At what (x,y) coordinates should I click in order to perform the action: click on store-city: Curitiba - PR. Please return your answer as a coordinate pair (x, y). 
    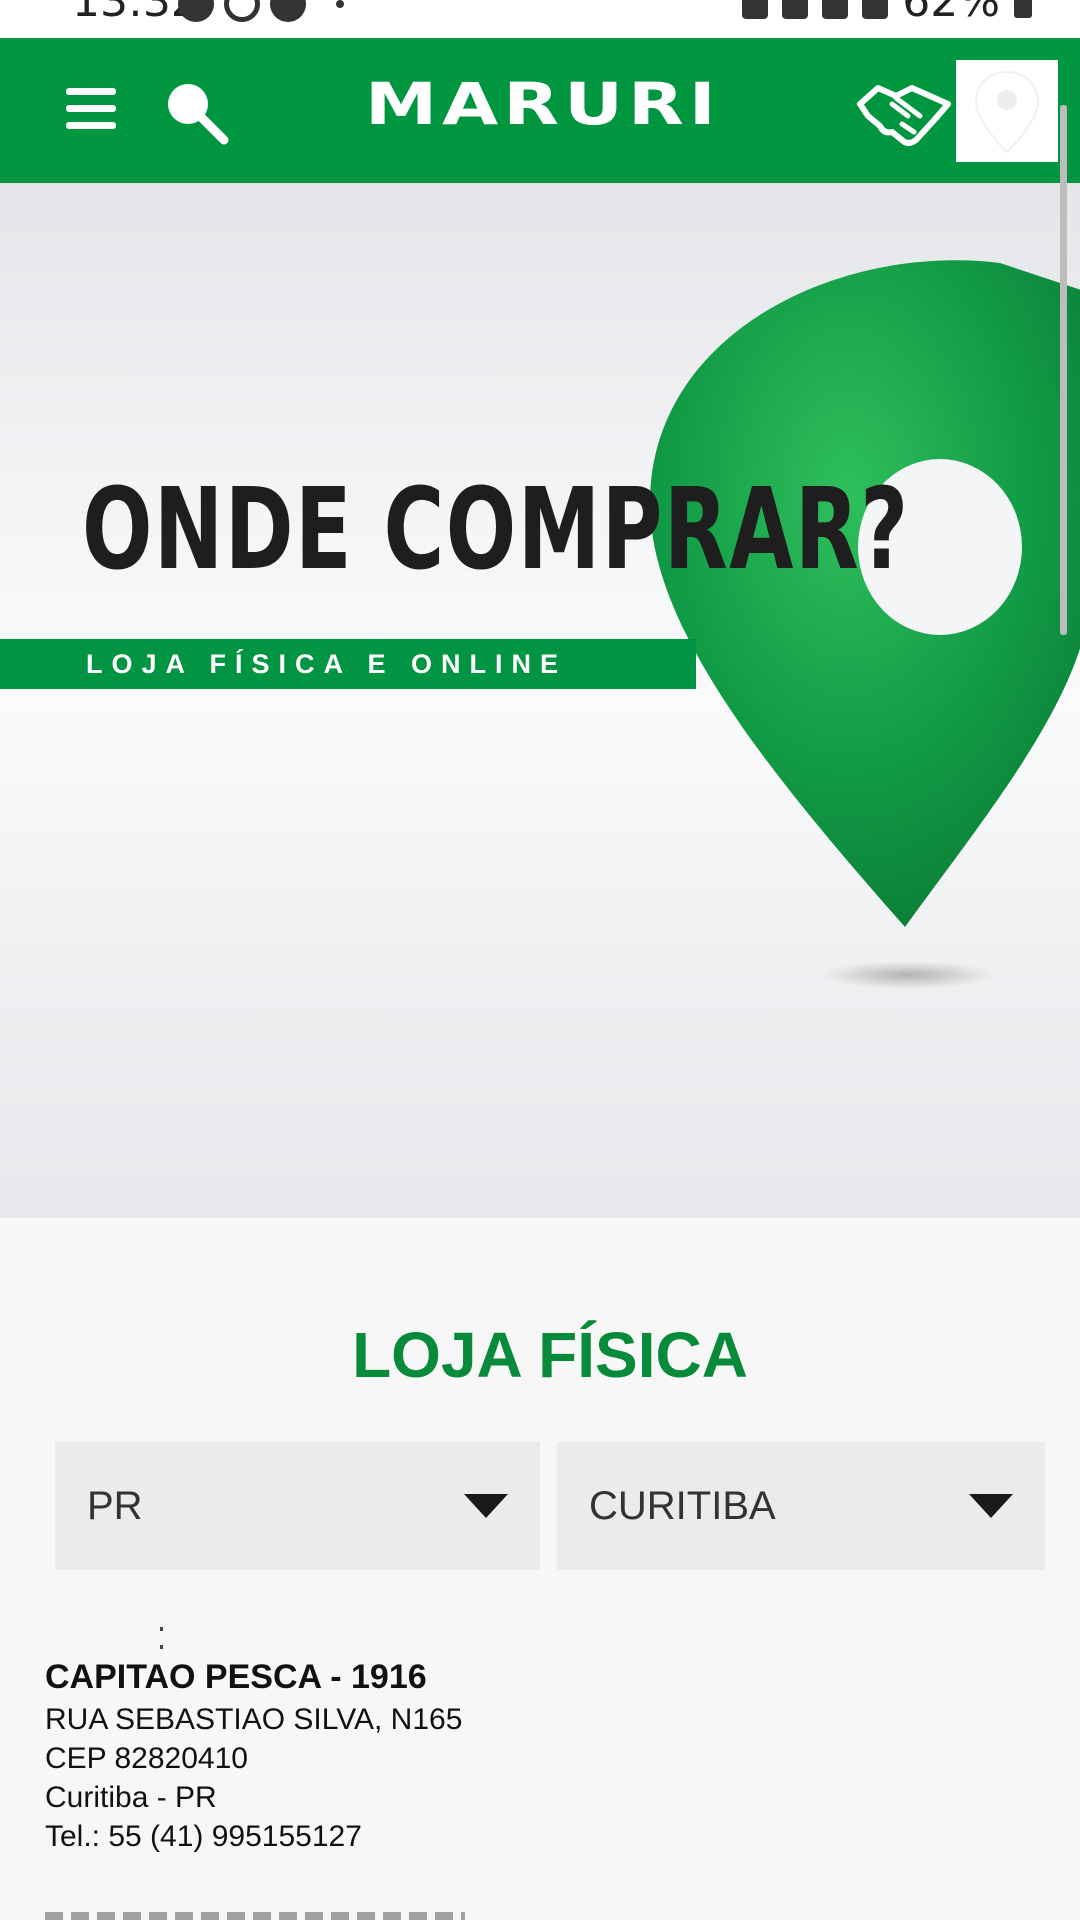
    Looking at the image, I should click on (131, 1797).